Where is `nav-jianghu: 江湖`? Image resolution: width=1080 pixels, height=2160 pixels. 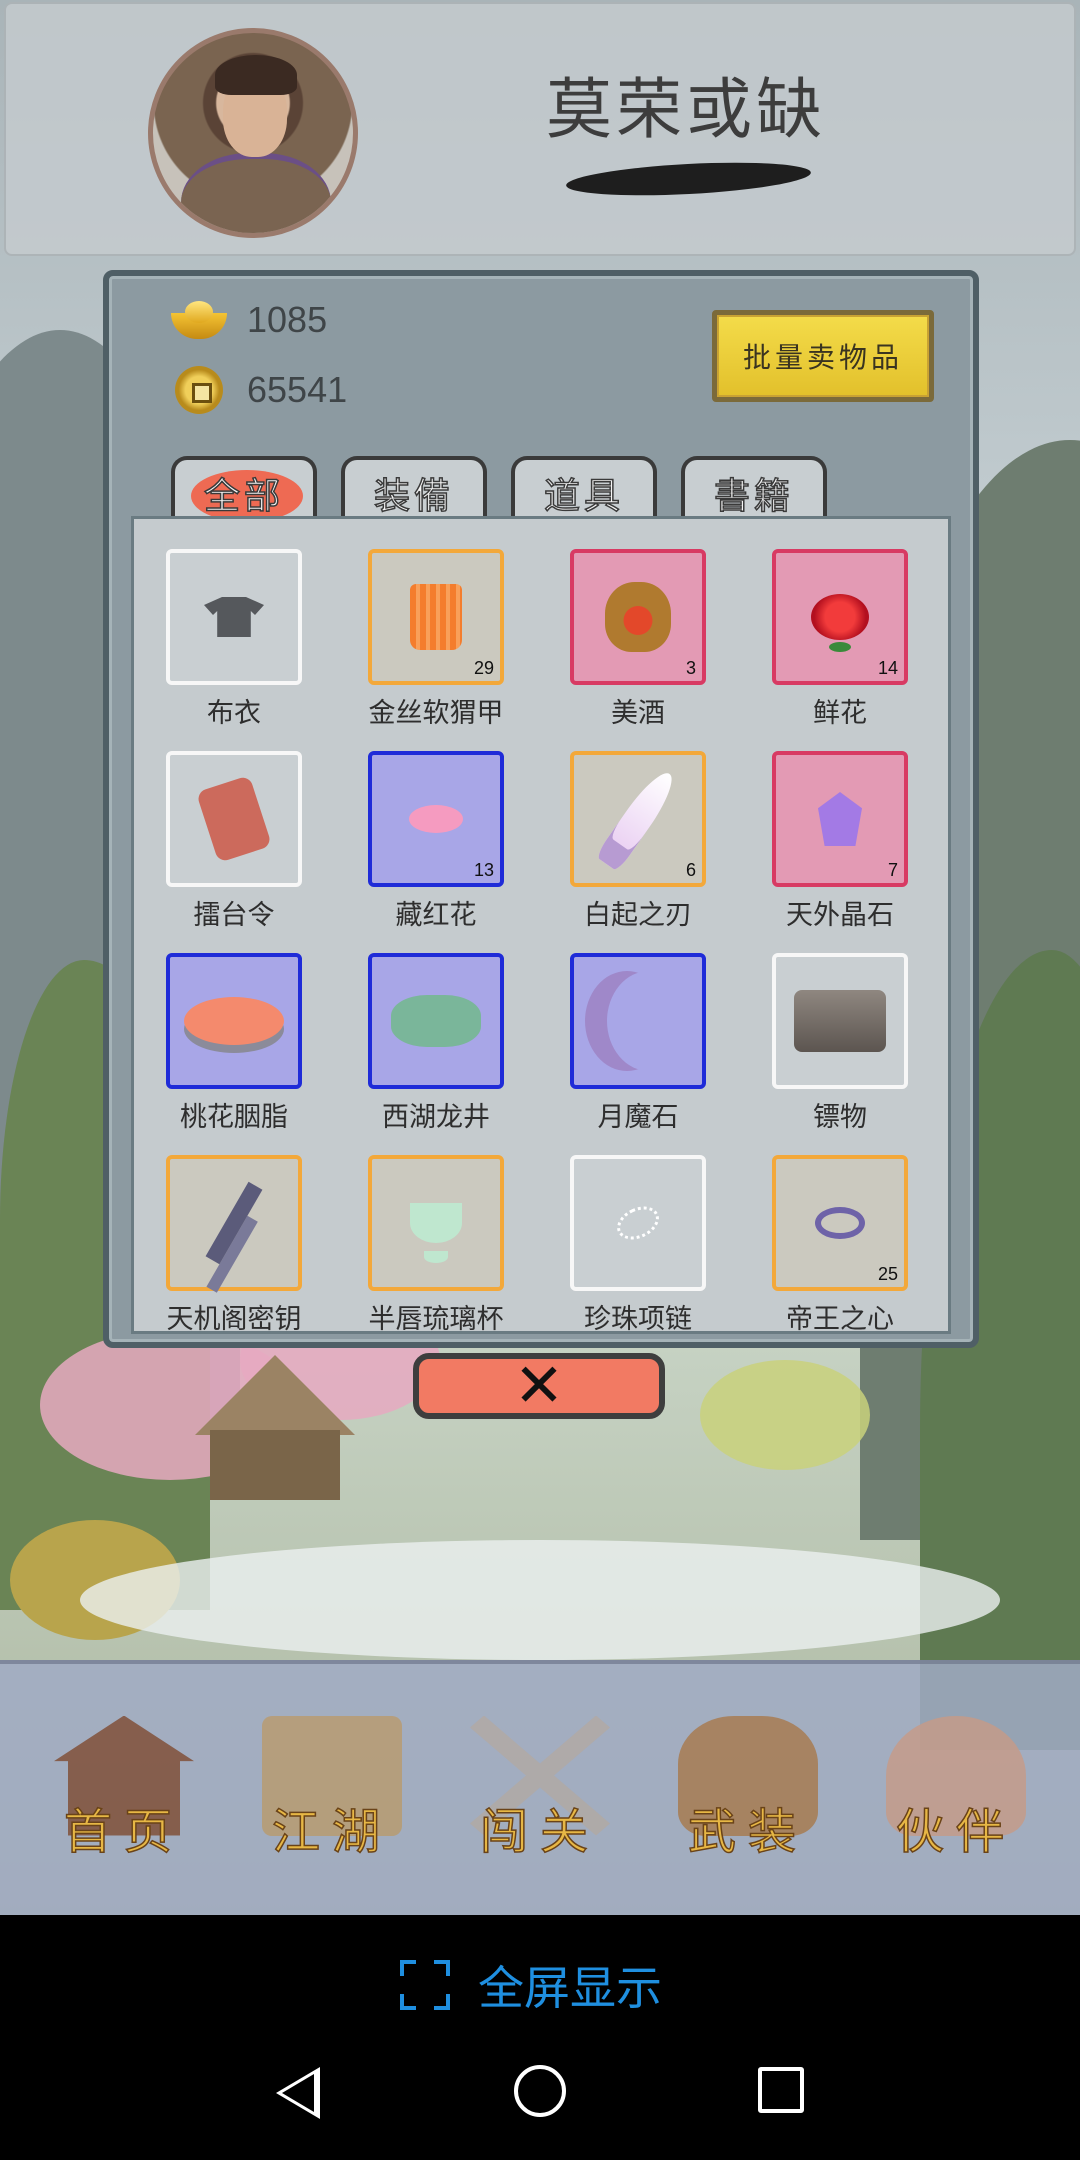
nav-jianghu: 江湖 is located at coordinates (332, 1790).